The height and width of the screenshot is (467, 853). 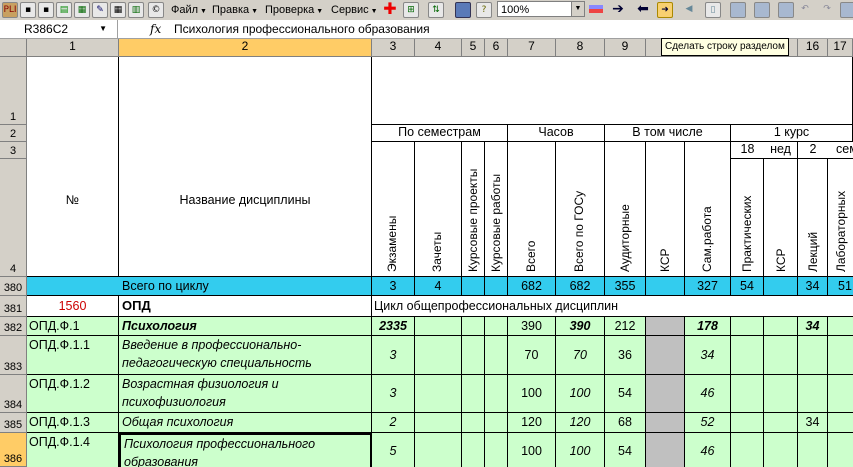 I want to click on row382-ksr2, so click(x=781, y=326).